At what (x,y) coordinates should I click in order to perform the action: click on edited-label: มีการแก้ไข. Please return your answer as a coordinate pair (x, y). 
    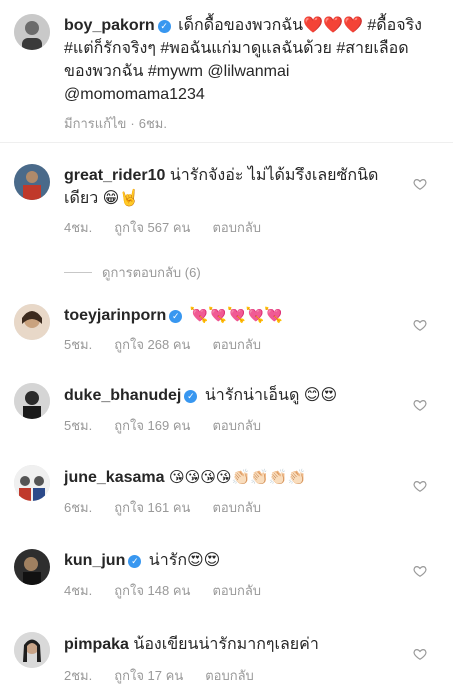
    Looking at the image, I should click on (95, 123).